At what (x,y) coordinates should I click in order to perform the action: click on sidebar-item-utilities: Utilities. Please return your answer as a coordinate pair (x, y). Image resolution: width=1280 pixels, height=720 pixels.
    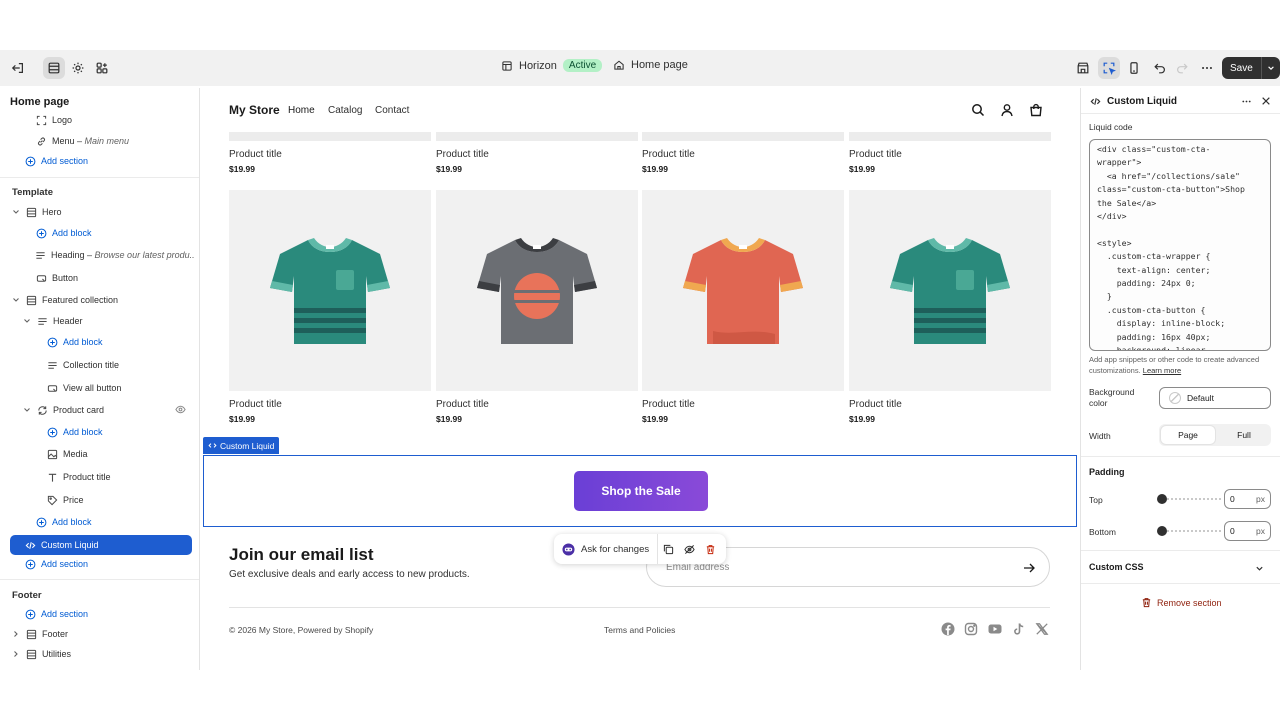
    Looking at the image, I should click on (41, 654).